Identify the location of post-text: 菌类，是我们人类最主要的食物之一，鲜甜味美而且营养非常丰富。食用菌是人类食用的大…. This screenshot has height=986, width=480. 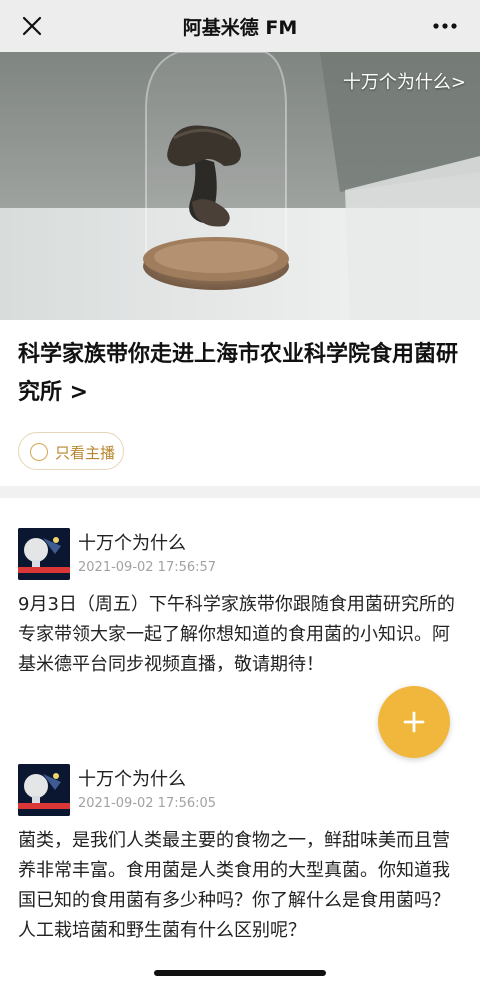
(234, 885).